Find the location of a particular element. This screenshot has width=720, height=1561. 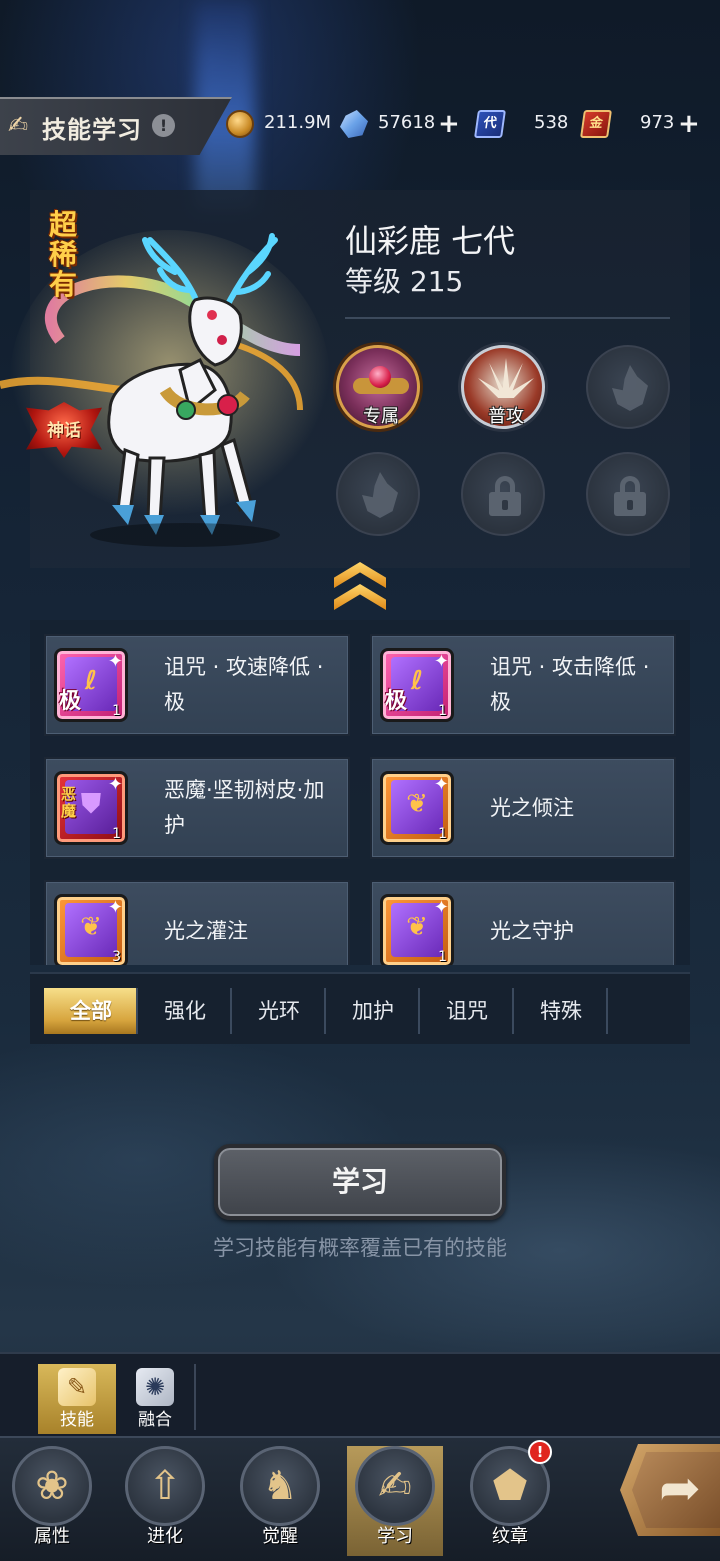

nav-label: 觉醒 is located at coordinates (280, 1536).